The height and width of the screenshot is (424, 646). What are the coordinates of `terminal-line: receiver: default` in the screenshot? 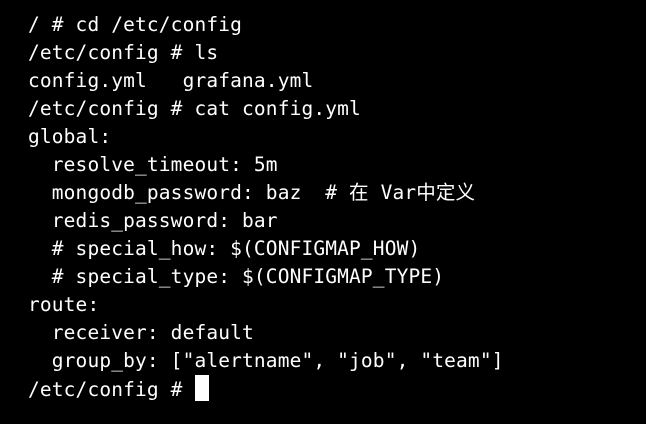 It's located at (141, 332).